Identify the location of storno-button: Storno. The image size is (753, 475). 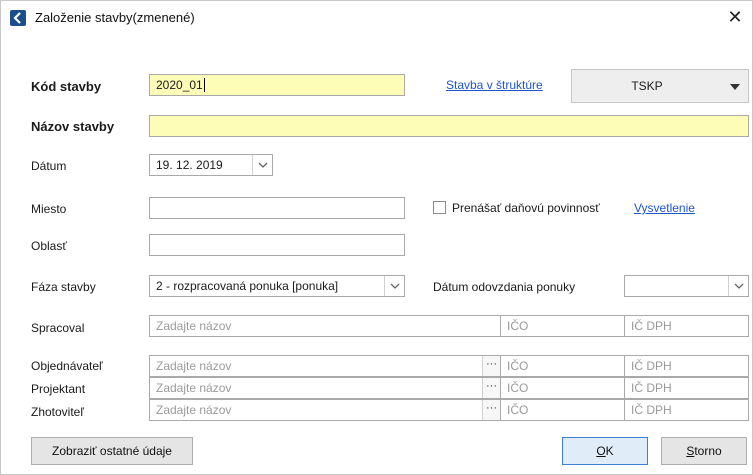
(704, 451).